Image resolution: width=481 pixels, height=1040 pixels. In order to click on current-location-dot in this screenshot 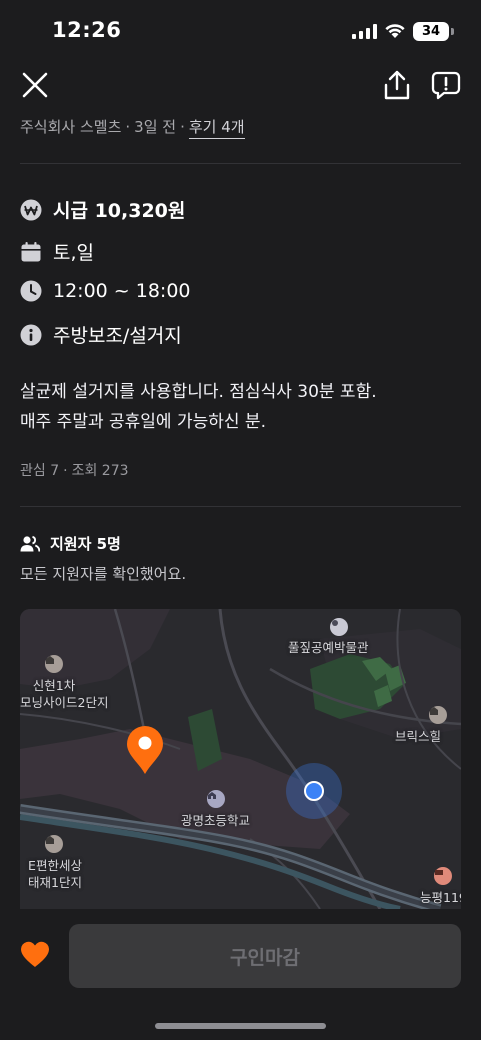, I will do `click(314, 791)`.